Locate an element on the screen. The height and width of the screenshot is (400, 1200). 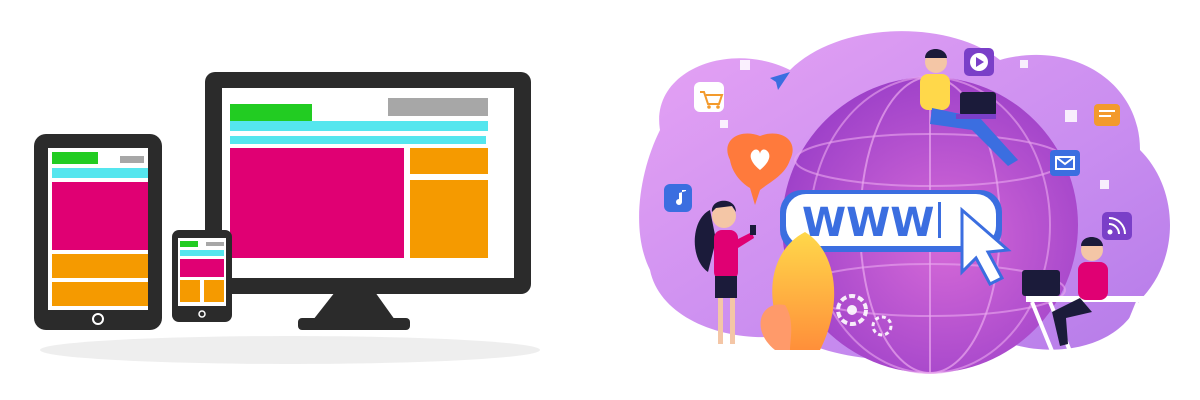
floor-shadow is located at coordinates (290, 350).